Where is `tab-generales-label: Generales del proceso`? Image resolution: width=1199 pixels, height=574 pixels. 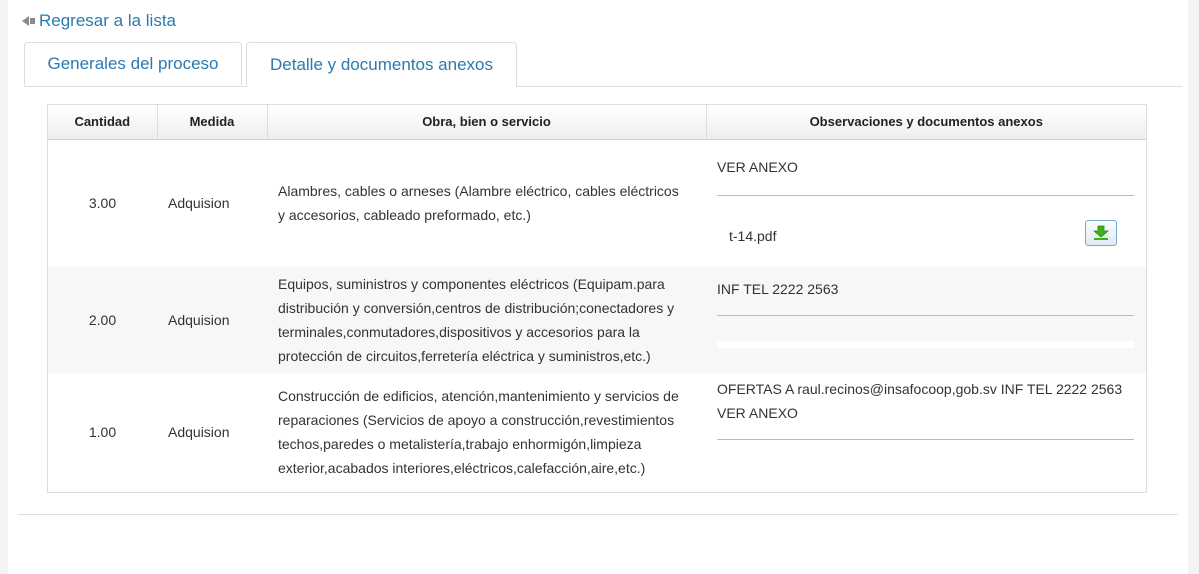
tab-generales-label: Generales del proceso is located at coordinates (133, 63).